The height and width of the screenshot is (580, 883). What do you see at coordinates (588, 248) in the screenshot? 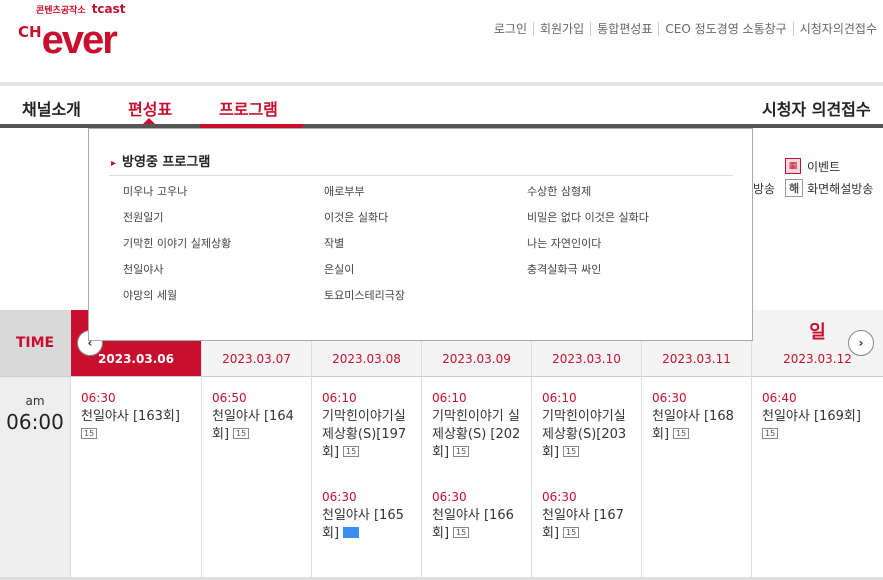
I see `program-link: 나는 자연인이다` at bounding box center [588, 248].